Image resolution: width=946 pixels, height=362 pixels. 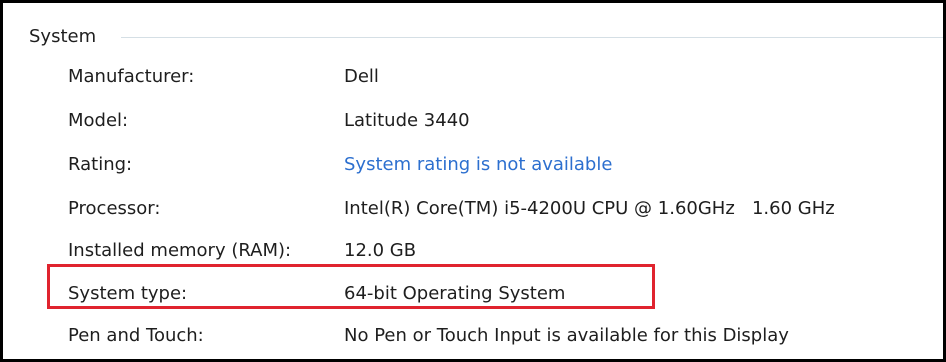 What do you see at coordinates (407, 120) in the screenshot?
I see `model-value: Latitude 3440` at bounding box center [407, 120].